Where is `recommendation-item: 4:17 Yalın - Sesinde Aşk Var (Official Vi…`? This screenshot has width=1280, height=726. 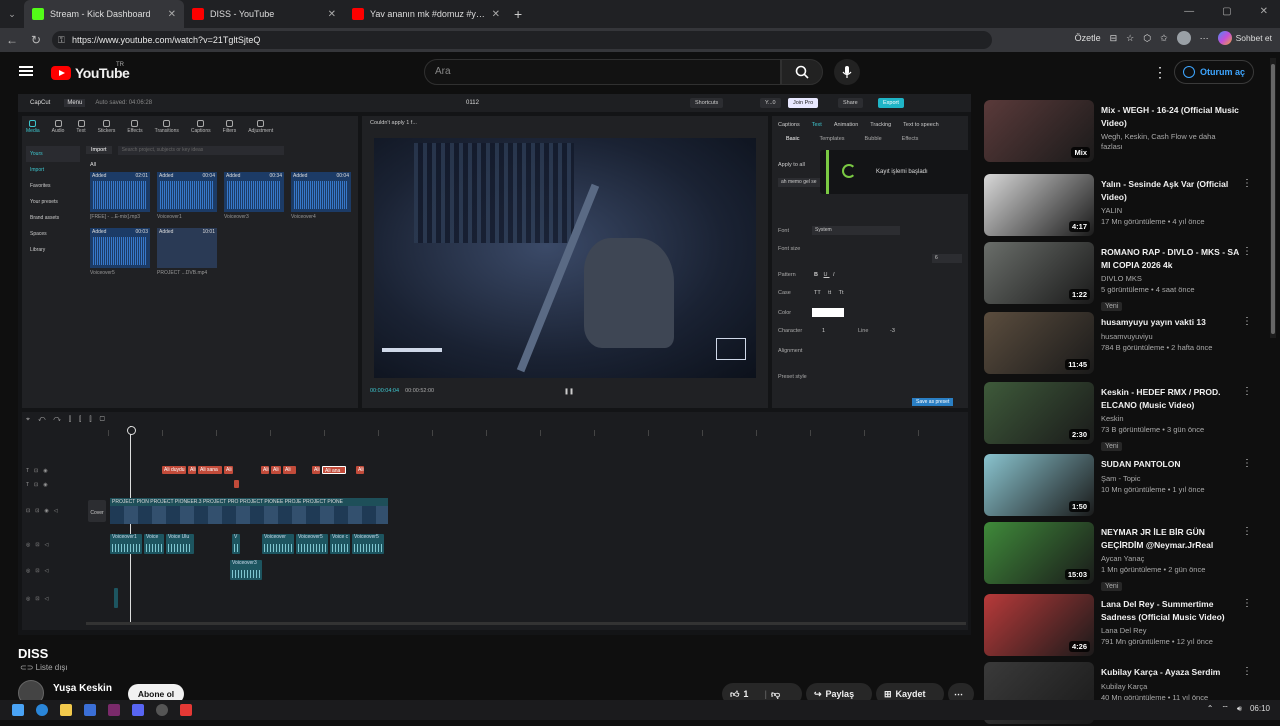
recommendation-item: 4:17 Yalın - Sesinde Aşk Var (Official Vi… is located at coordinates (1119, 206).